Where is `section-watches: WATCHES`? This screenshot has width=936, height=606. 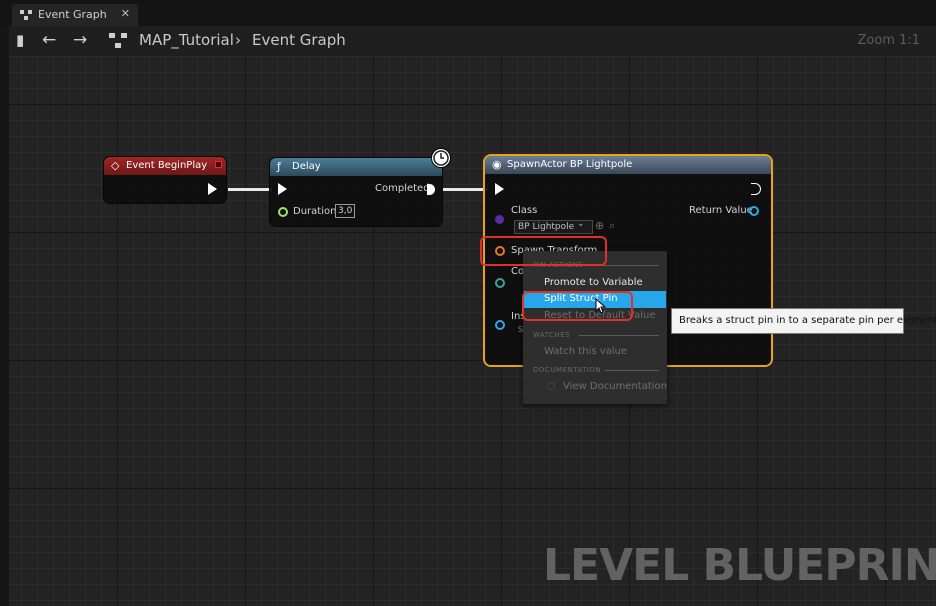
section-watches: WATCHES is located at coordinates (552, 335).